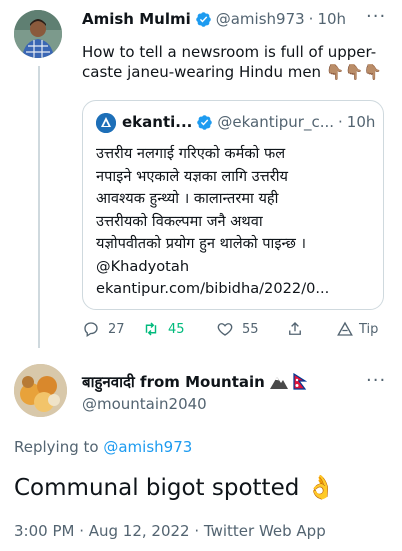  I want to click on like-button: 55, so click(251, 329).